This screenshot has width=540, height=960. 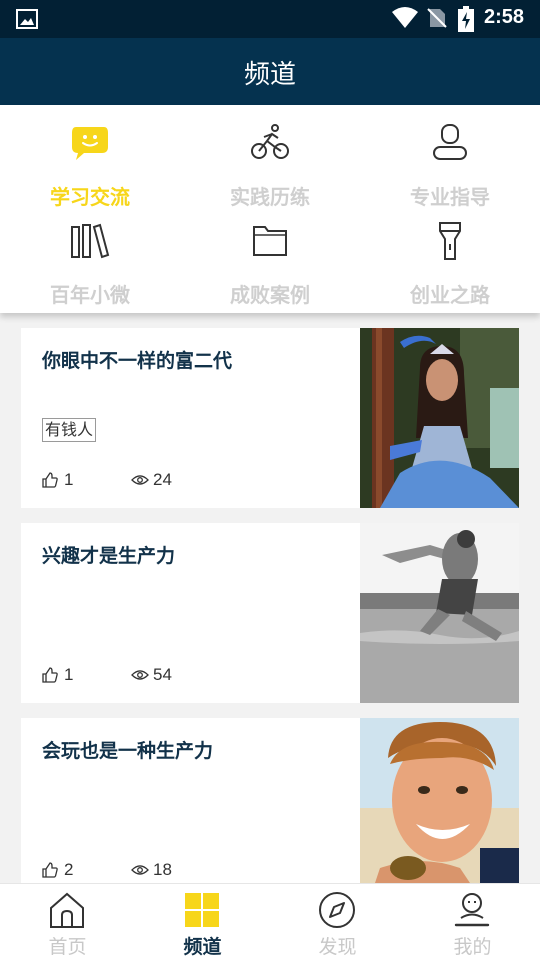 What do you see at coordinates (90, 143) in the screenshot?
I see `chat-bubble-icon` at bounding box center [90, 143].